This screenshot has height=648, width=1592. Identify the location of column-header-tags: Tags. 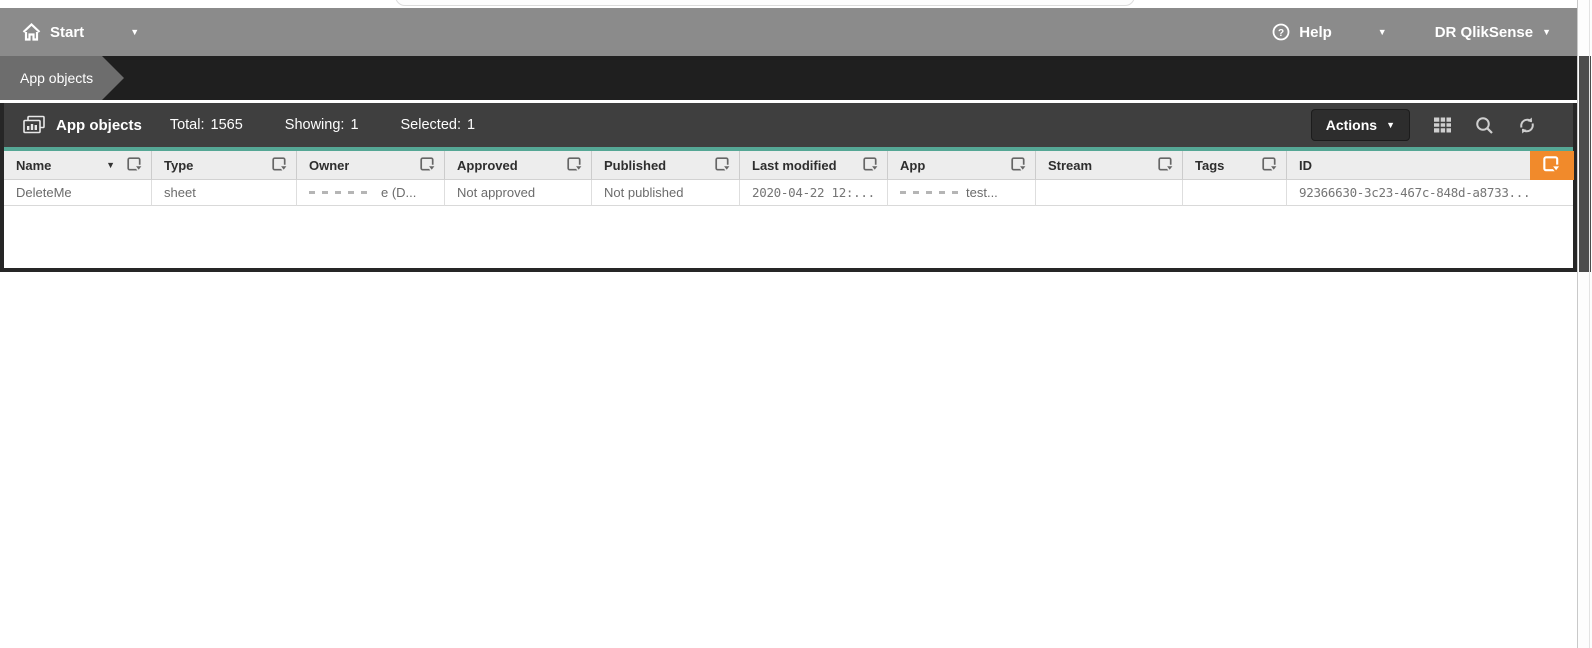
(1235, 165).